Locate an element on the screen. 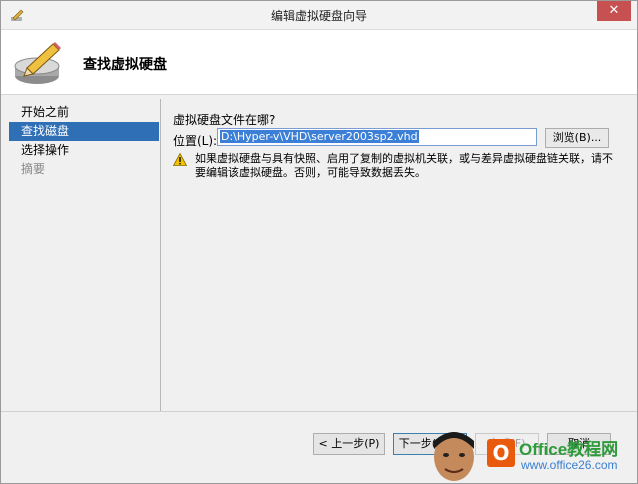 The image size is (638, 484). next-button: 下一步(N) > is located at coordinates (430, 444).